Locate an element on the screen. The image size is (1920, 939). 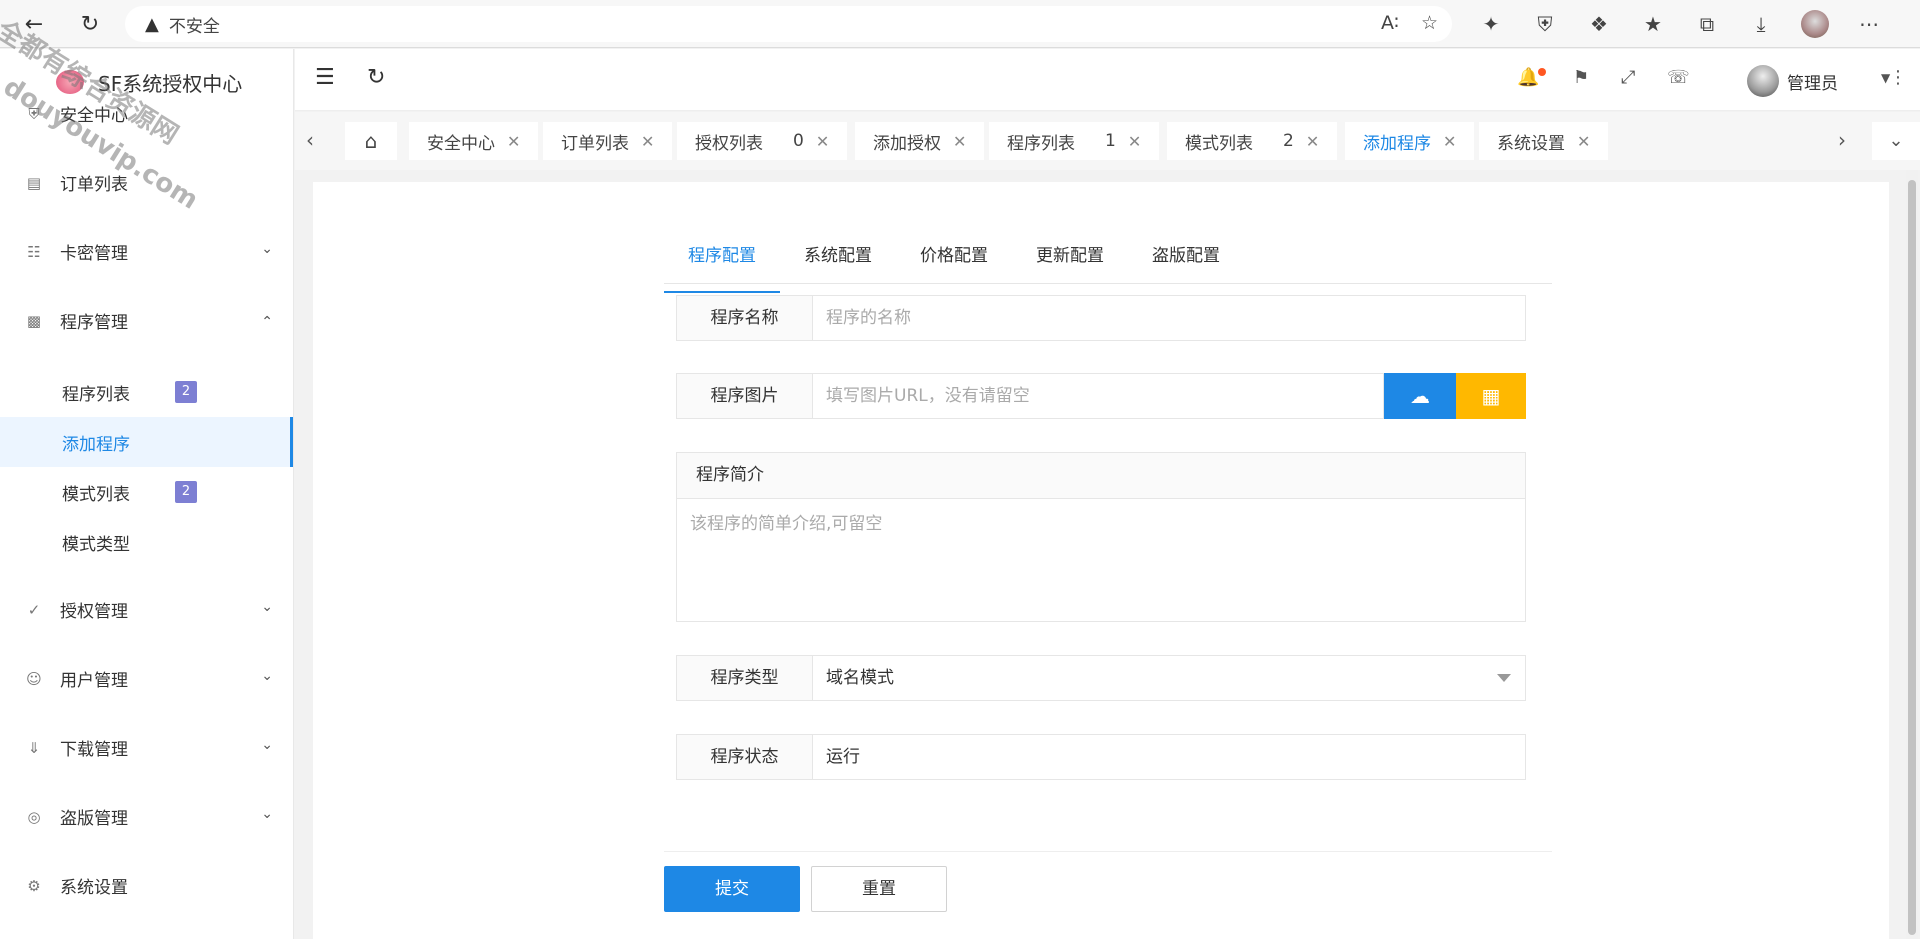
program-intro-block: 程序简介 该程序的简单介绍,可留空 is located at coordinates (1101, 537).